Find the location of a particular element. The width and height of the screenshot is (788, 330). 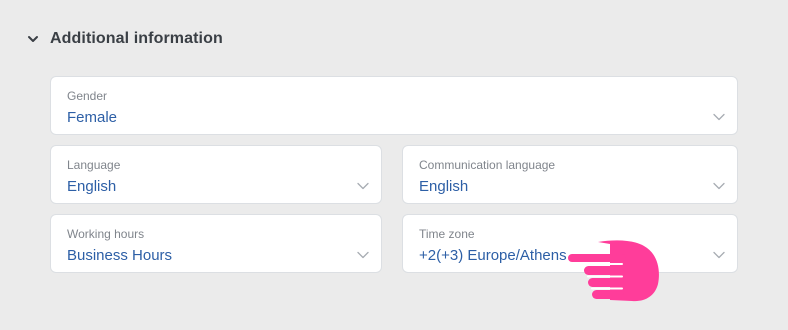

gender-value: Female is located at coordinates (92, 117).